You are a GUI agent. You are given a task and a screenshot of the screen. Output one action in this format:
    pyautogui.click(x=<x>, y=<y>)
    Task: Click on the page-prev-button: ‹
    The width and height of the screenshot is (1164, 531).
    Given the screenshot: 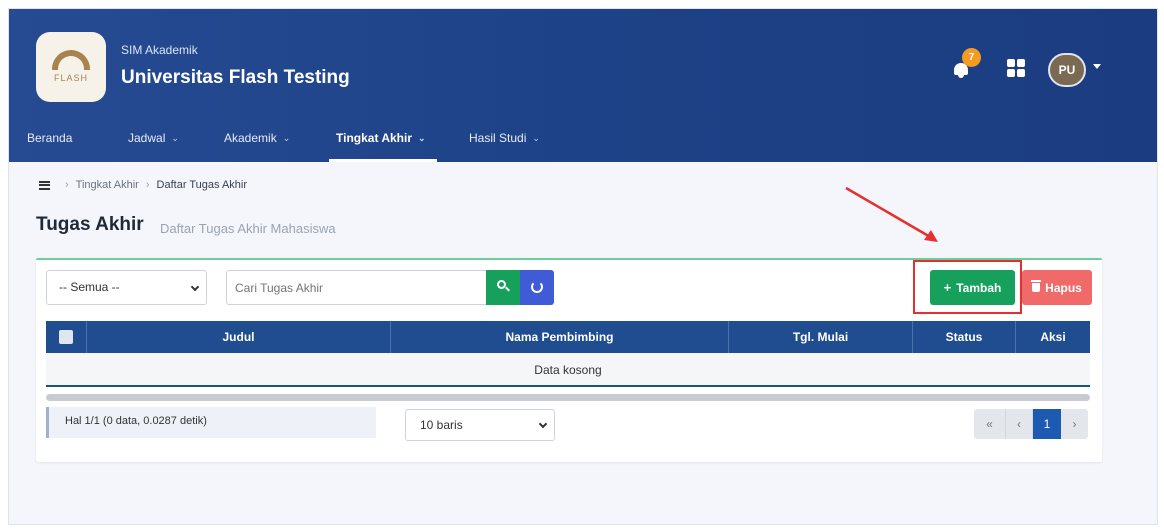 What is the action you would take?
    pyautogui.click(x=1019, y=424)
    